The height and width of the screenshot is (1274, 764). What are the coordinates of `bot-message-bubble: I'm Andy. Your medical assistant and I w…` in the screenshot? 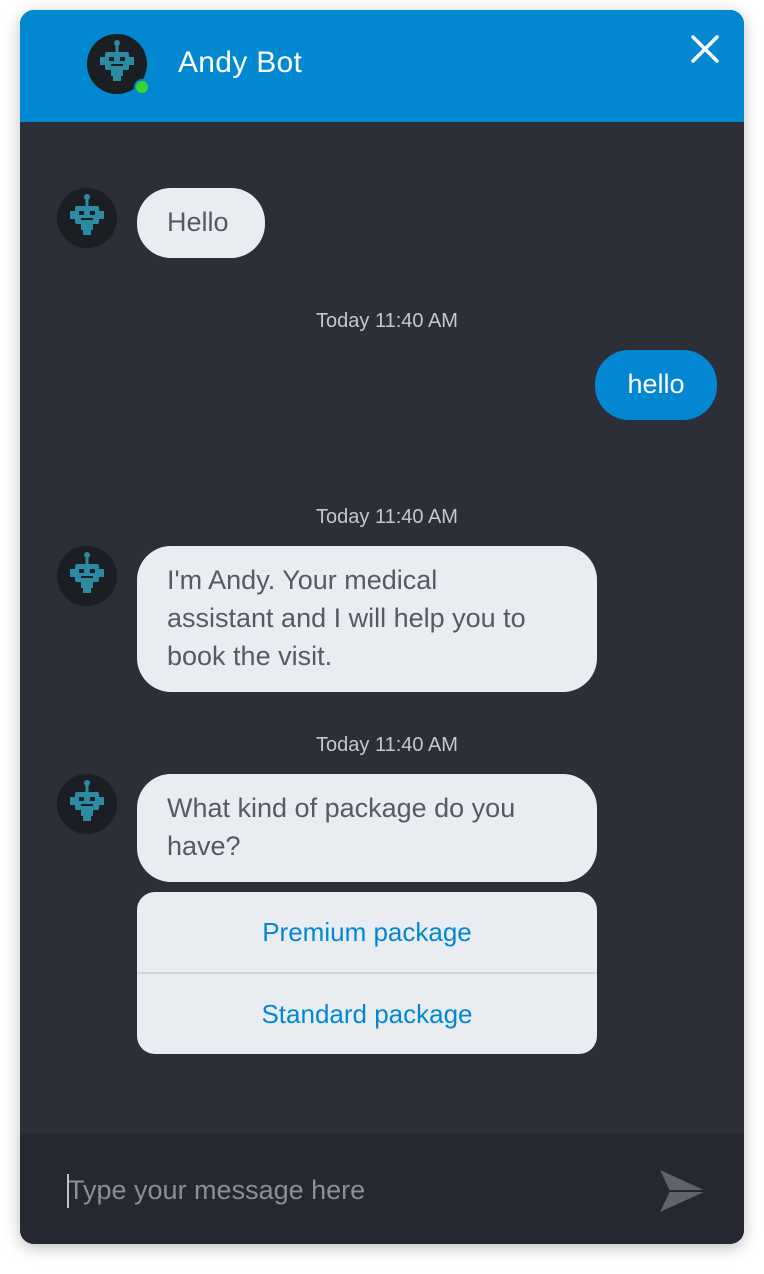 It's located at (367, 619).